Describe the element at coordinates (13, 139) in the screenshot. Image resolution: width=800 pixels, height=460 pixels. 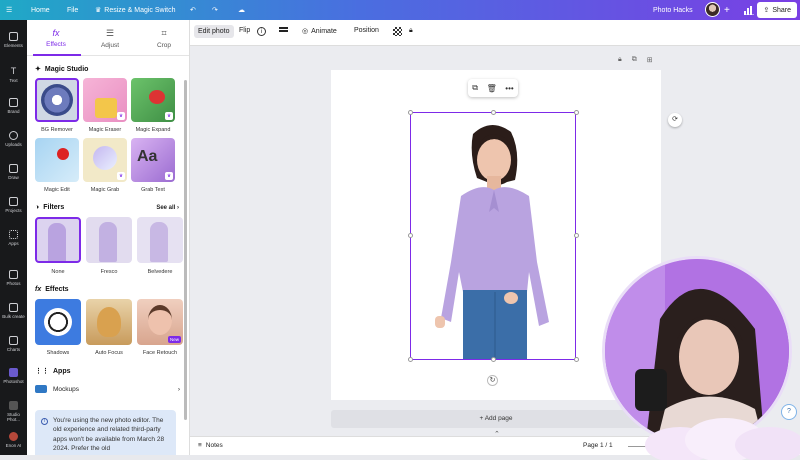
I see `rail-item-uploads: Uploads` at that location.